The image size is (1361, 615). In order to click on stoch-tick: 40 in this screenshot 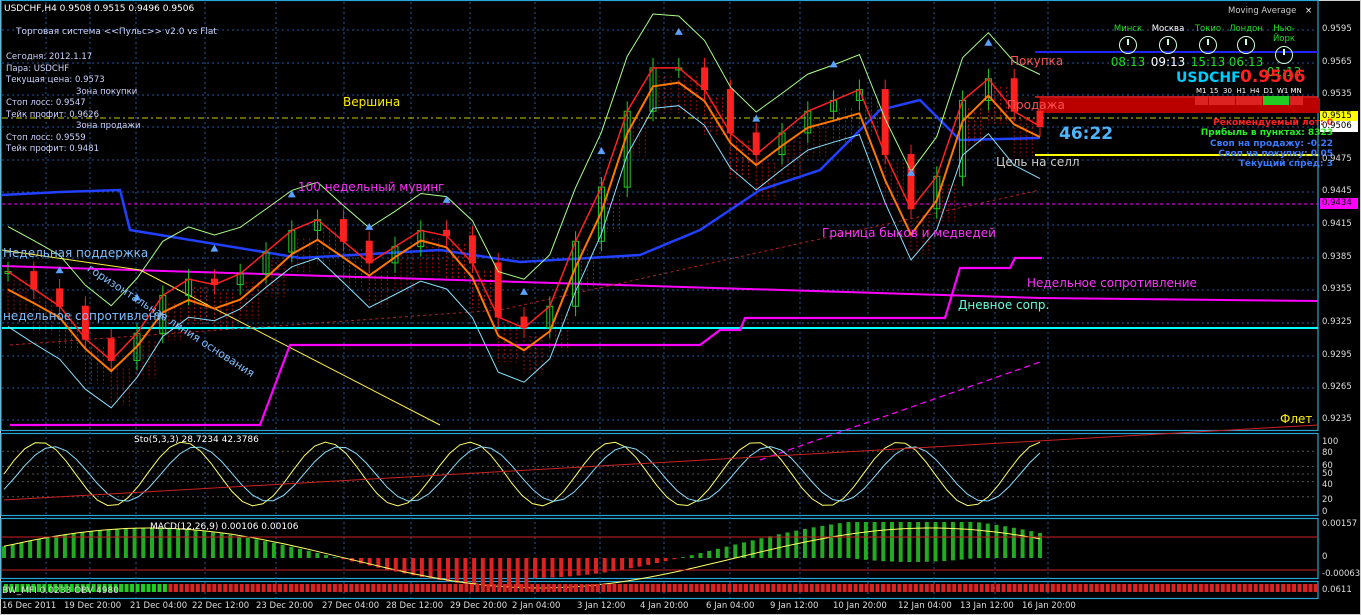, I will do `click(1327, 485)`.